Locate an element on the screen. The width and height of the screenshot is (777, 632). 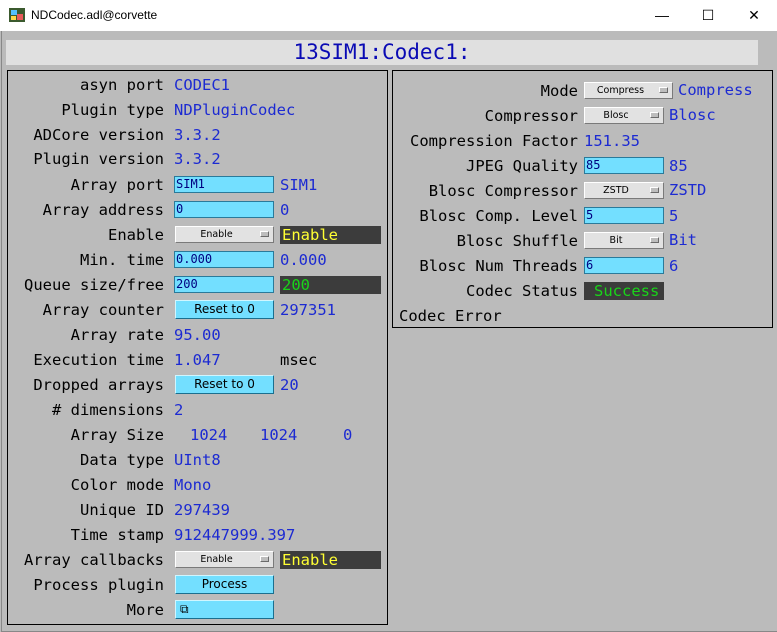
blosc-level-value: 5 is located at coordinates (674, 216).